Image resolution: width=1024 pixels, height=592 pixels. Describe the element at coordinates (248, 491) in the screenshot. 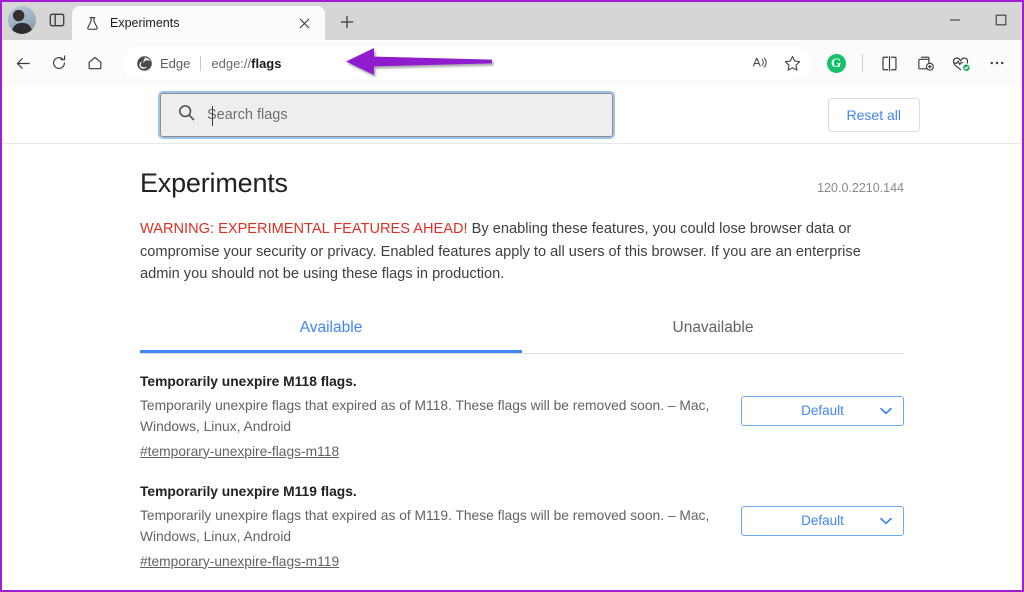

I see `flag-name: Temporarily unexpire M119 flags.` at that location.